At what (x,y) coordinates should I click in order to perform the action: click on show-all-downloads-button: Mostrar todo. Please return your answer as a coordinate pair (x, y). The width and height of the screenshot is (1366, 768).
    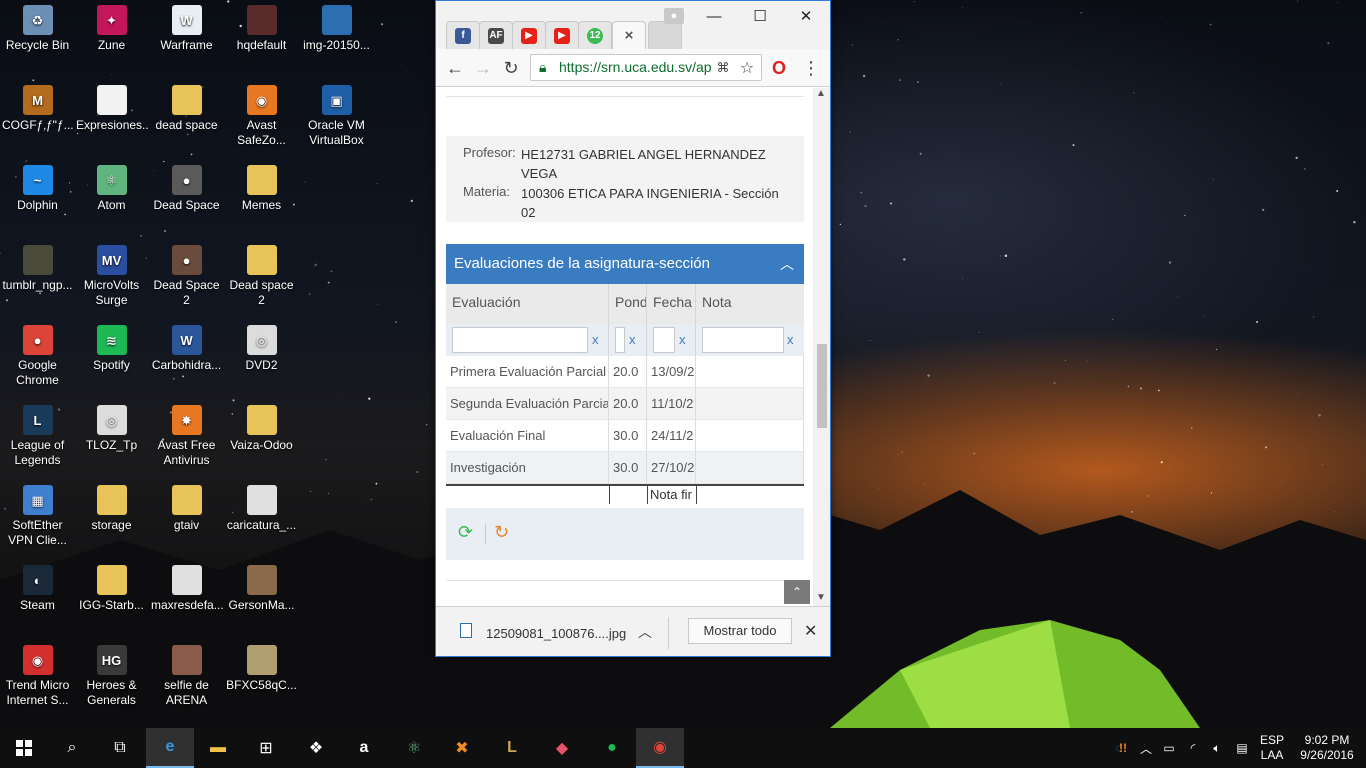
    Looking at the image, I should click on (740, 631).